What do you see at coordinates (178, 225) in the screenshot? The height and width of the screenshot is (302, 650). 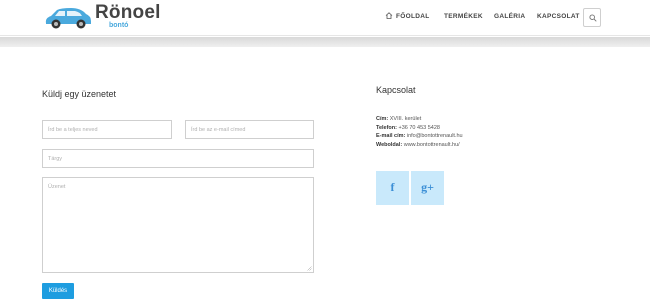 I see `message-textarea: Üzenet` at bounding box center [178, 225].